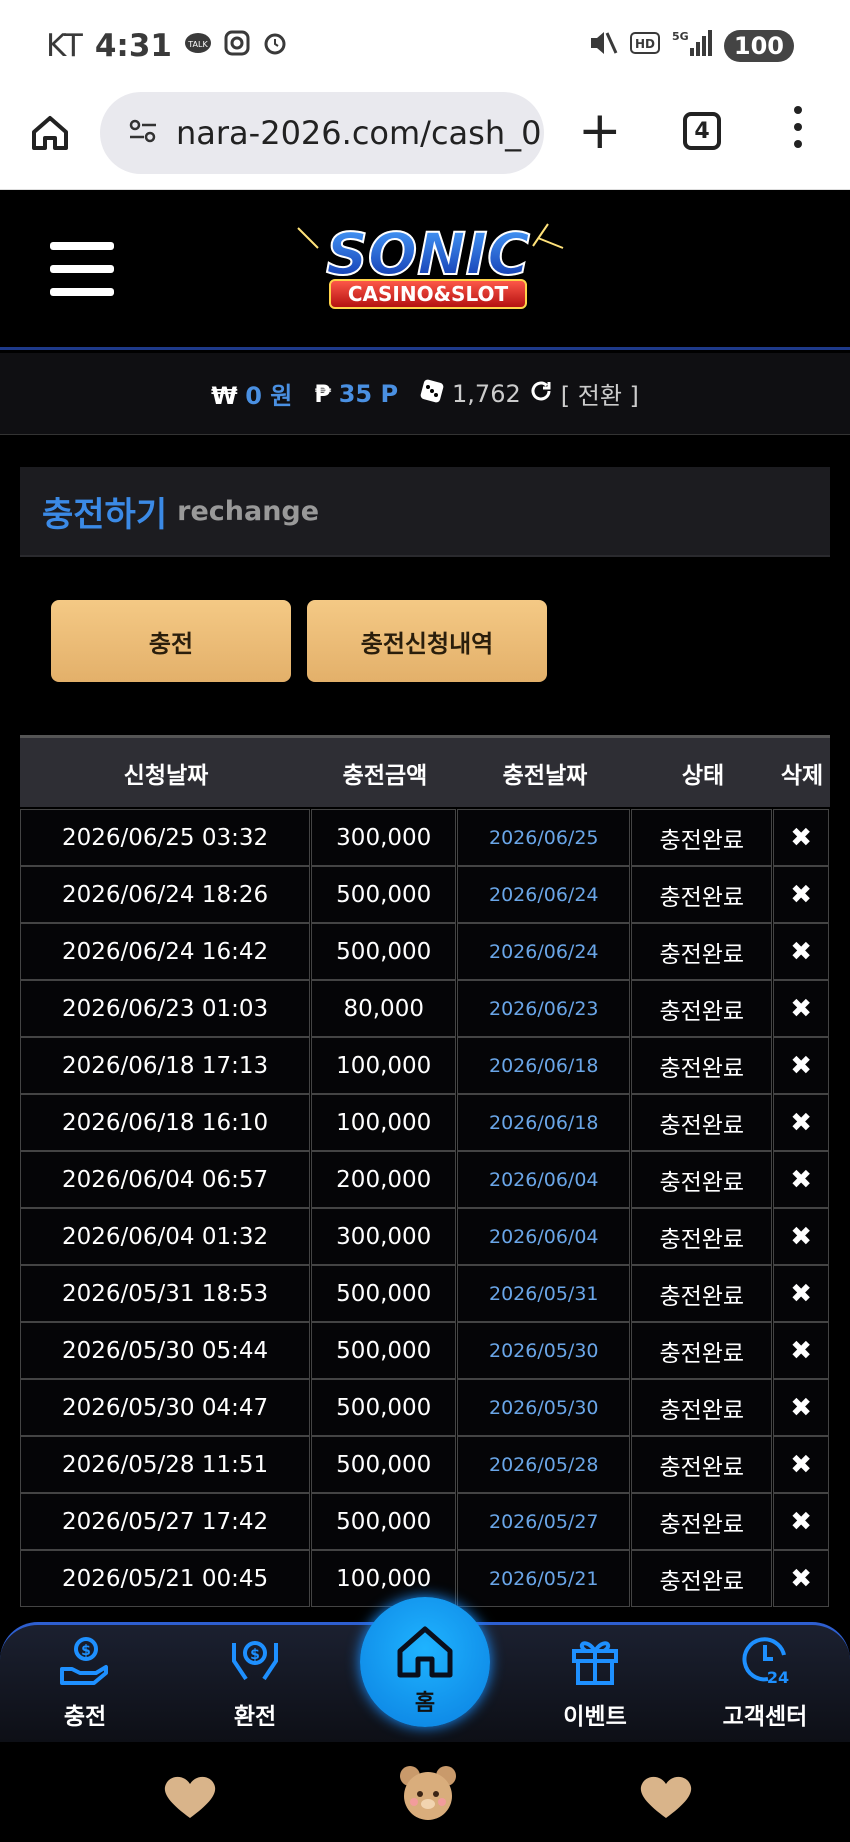 The width and height of the screenshot is (850, 1842). I want to click on charge-button: 충전, so click(171, 641).